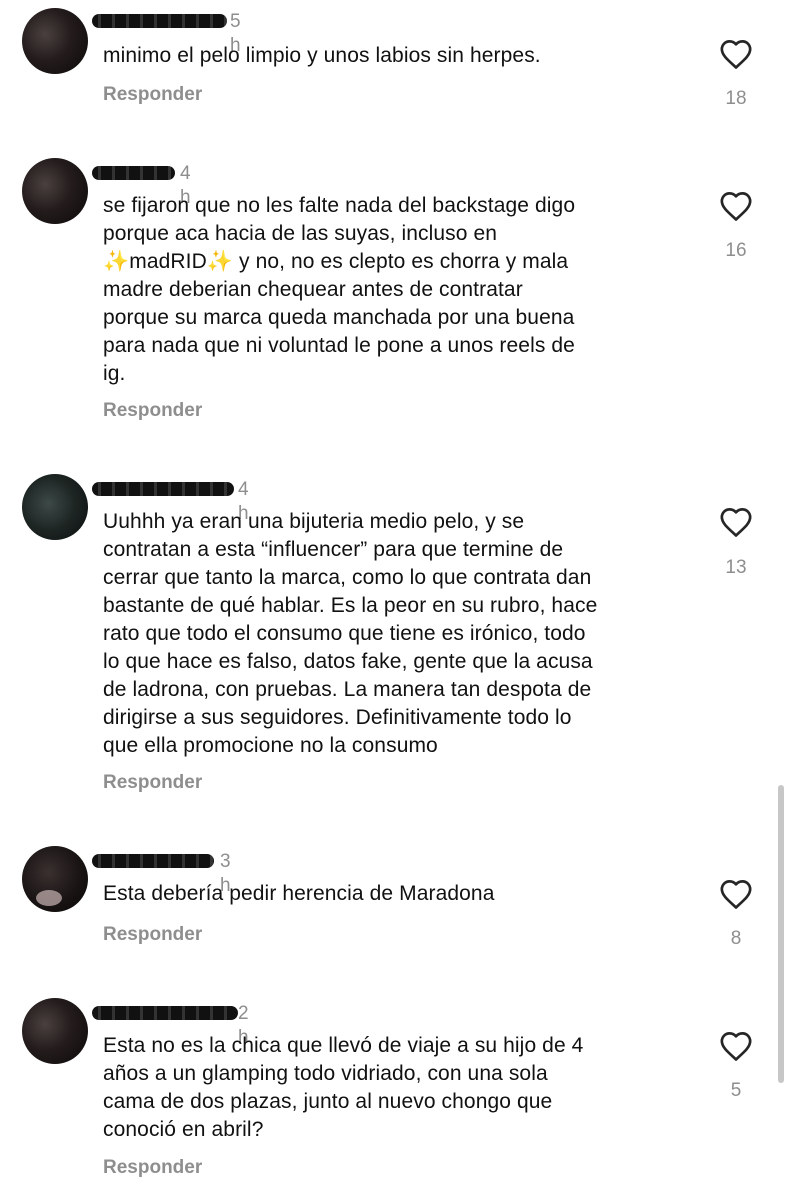  Describe the element at coordinates (299, 893) in the screenshot. I see `comment-text: Esta debería pedir herencia de Maradona` at that location.